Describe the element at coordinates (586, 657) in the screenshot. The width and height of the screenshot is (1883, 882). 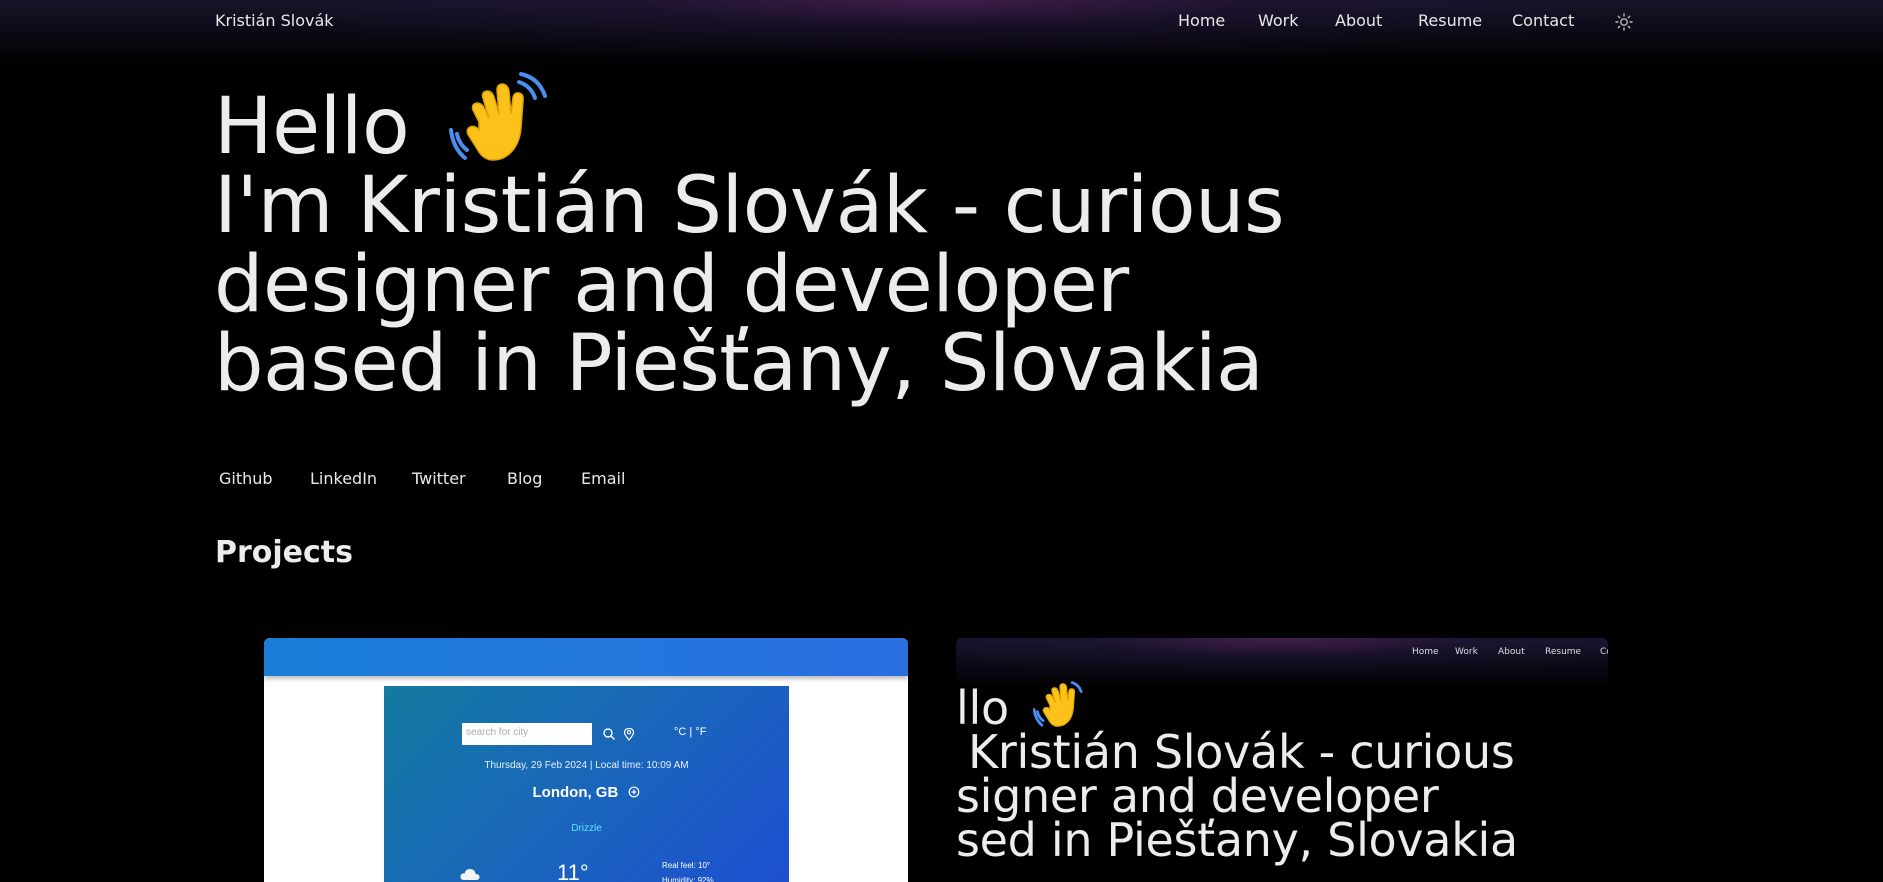
I see `weather-card-topbar` at that location.